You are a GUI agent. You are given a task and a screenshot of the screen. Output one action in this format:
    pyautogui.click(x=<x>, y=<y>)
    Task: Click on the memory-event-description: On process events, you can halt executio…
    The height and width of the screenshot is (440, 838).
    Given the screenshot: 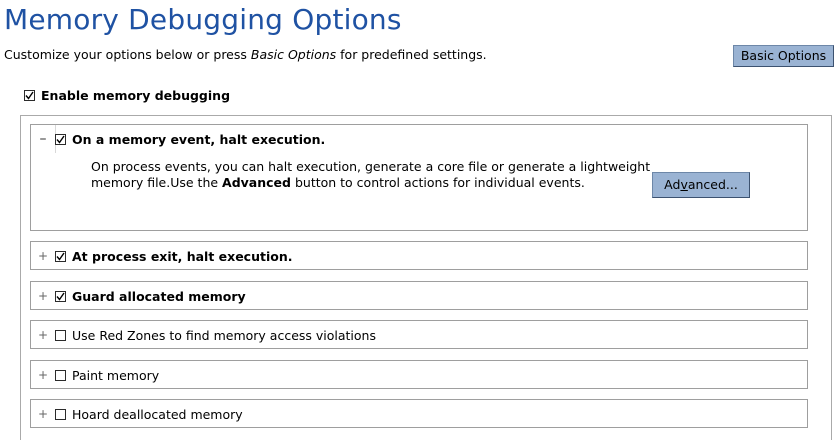 What is the action you would take?
    pyautogui.click(x=376, y=175)
    